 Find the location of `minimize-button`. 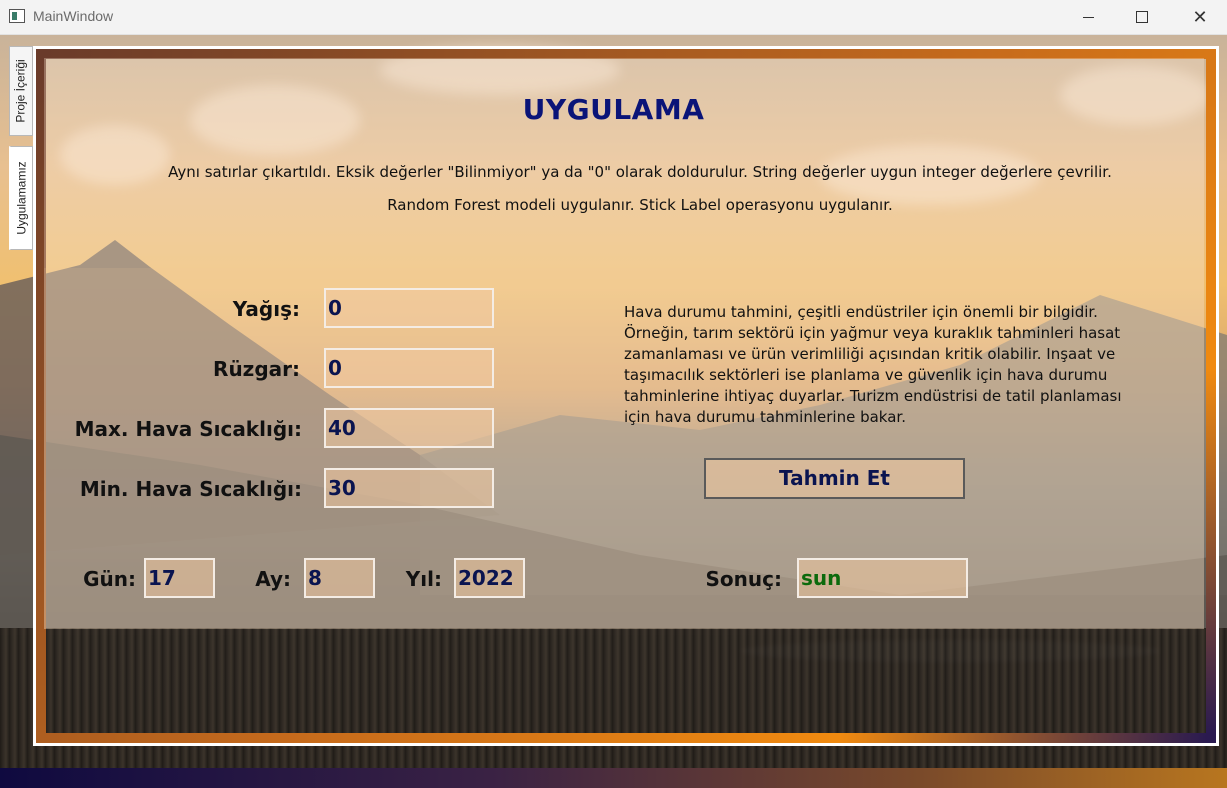

minimize-button is located at coordinates (1088, 17).